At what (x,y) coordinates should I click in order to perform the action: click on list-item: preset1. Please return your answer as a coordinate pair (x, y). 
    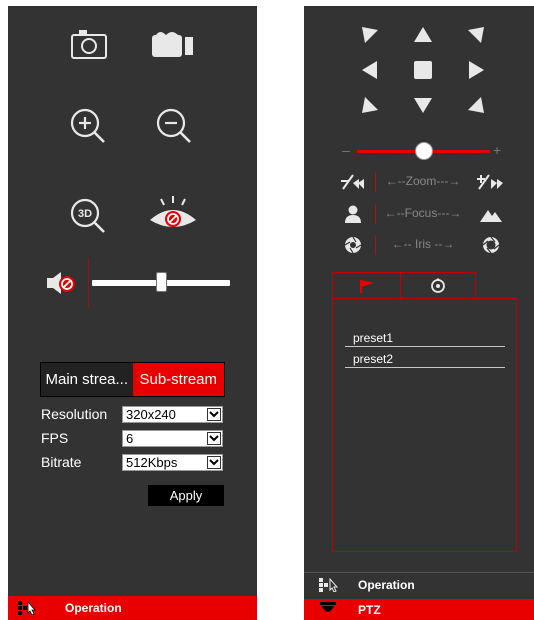
    Looking at the image, I should click on (425, 338).